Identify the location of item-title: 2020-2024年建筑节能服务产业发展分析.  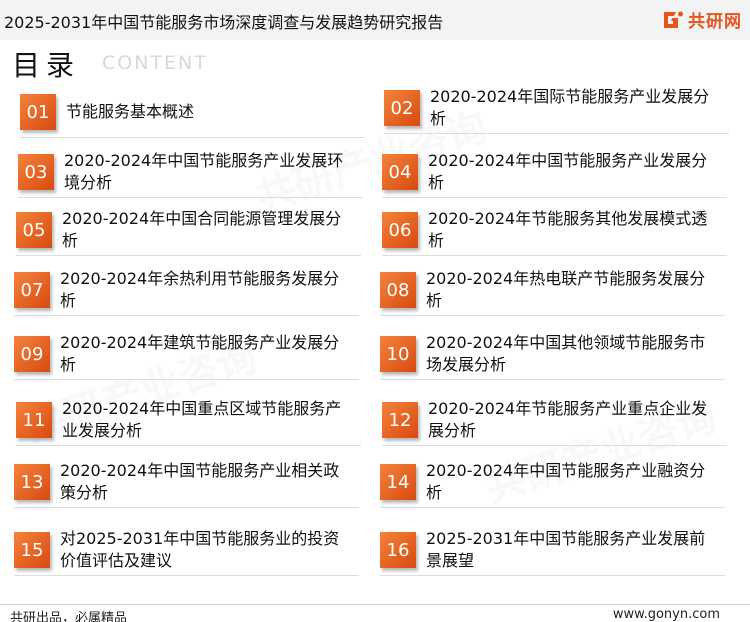
(200, 353).